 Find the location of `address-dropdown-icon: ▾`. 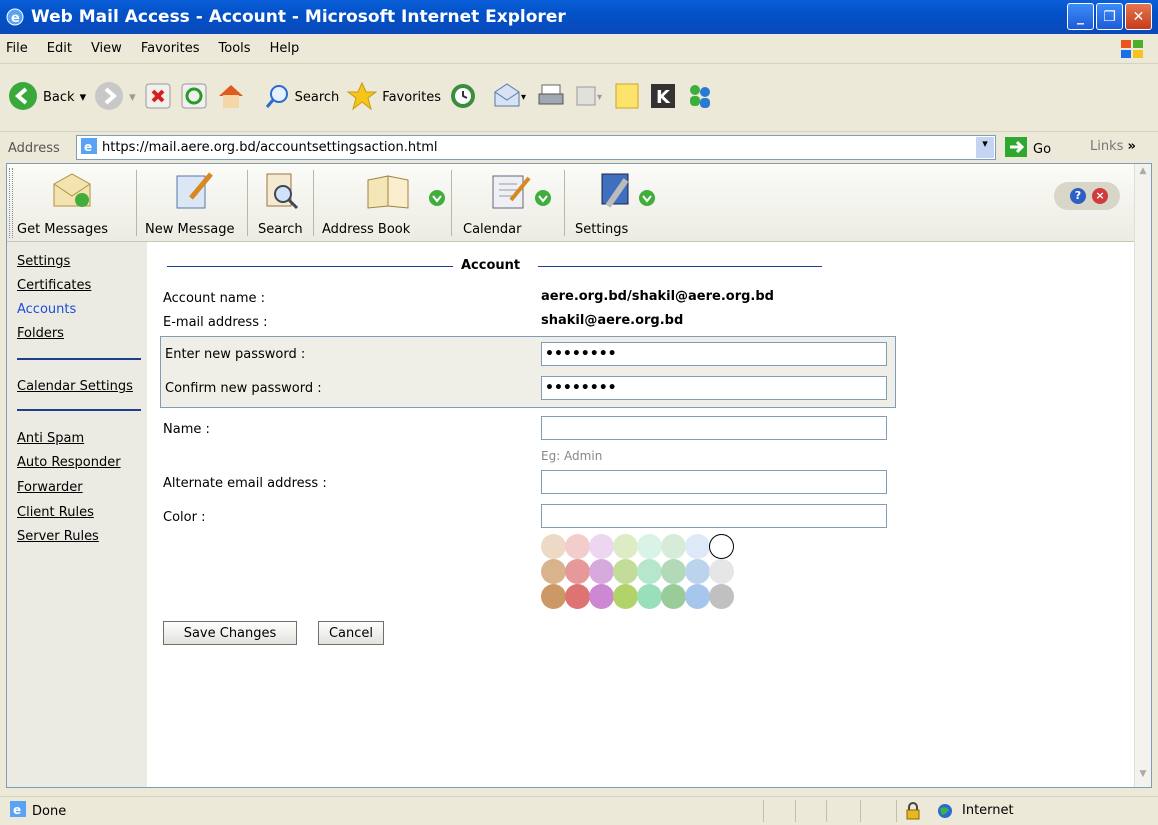

address-dropdown-icon: ▾ is located at coordinates (985, 147).